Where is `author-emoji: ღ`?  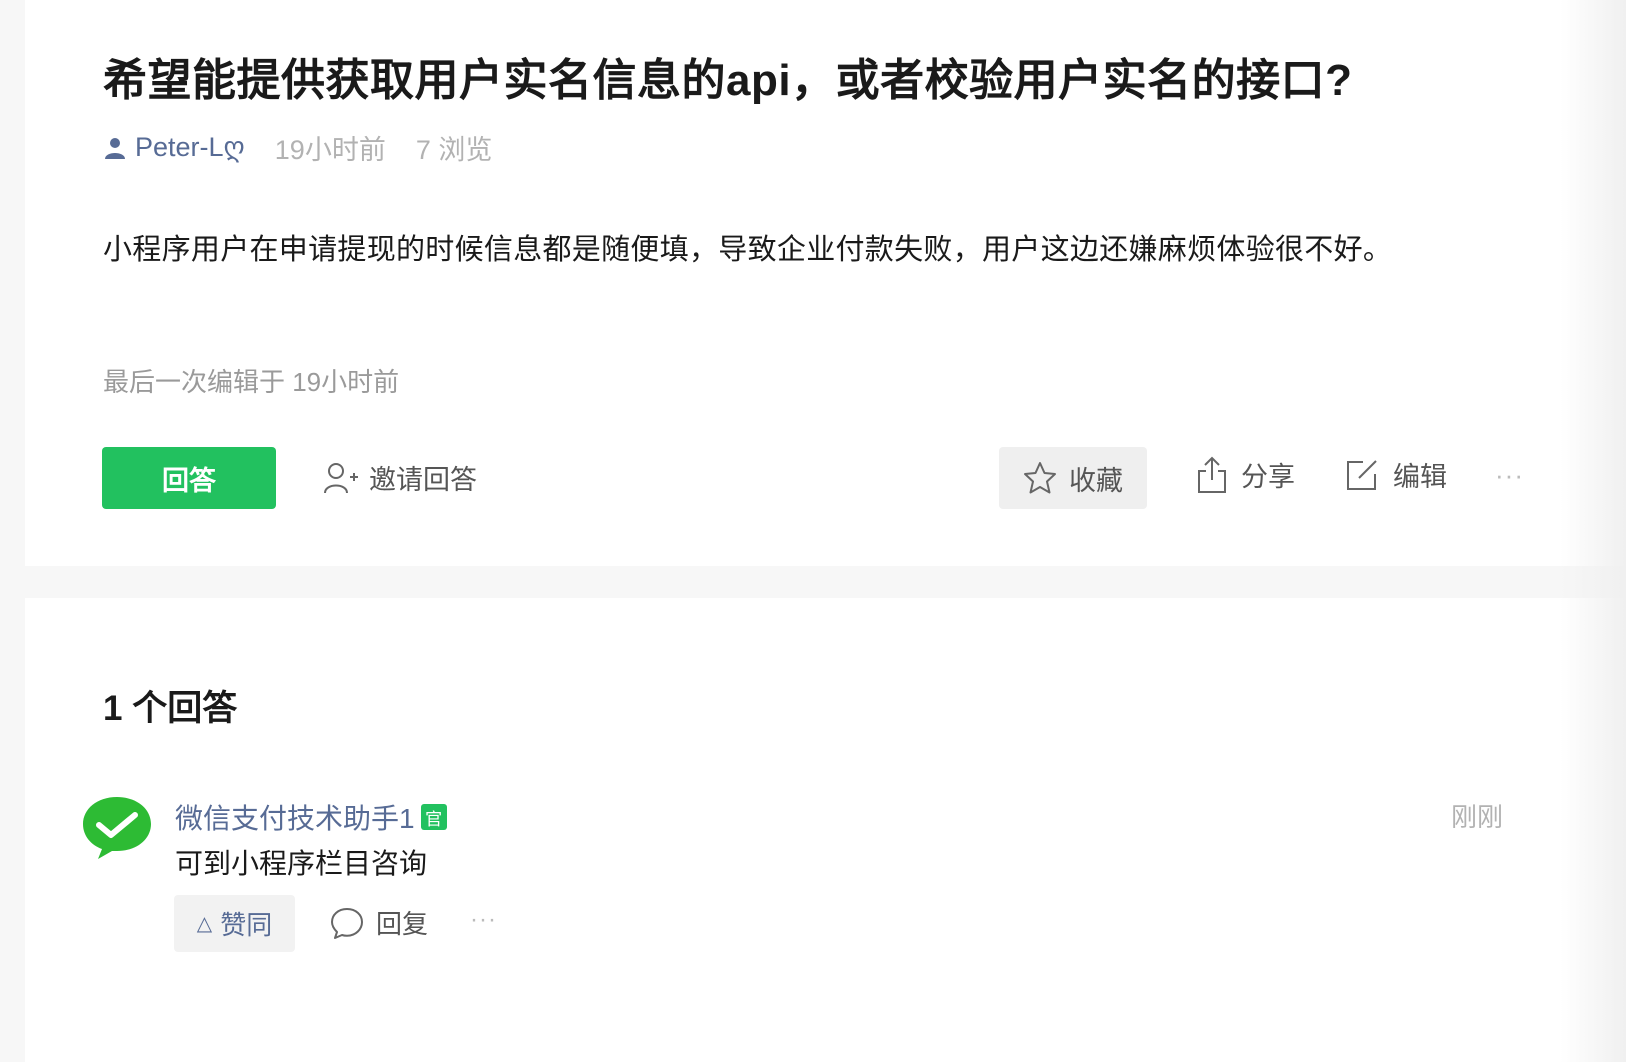 author-emoji: ღ is located at coordinates (234, 147).